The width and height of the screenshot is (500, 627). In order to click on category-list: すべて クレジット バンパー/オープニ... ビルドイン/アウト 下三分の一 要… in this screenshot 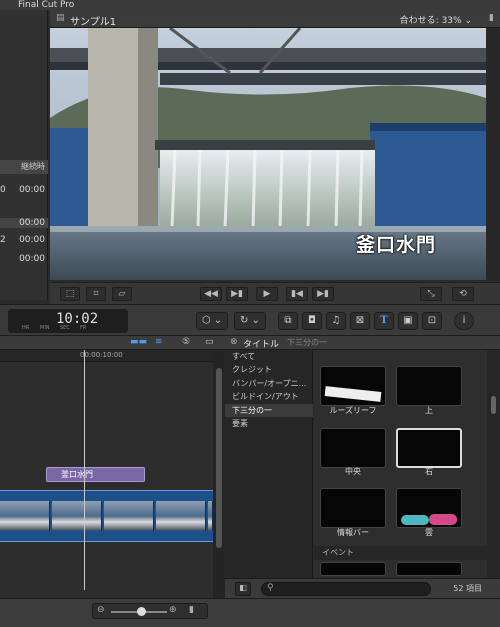, I will do `click(269, 464)`.